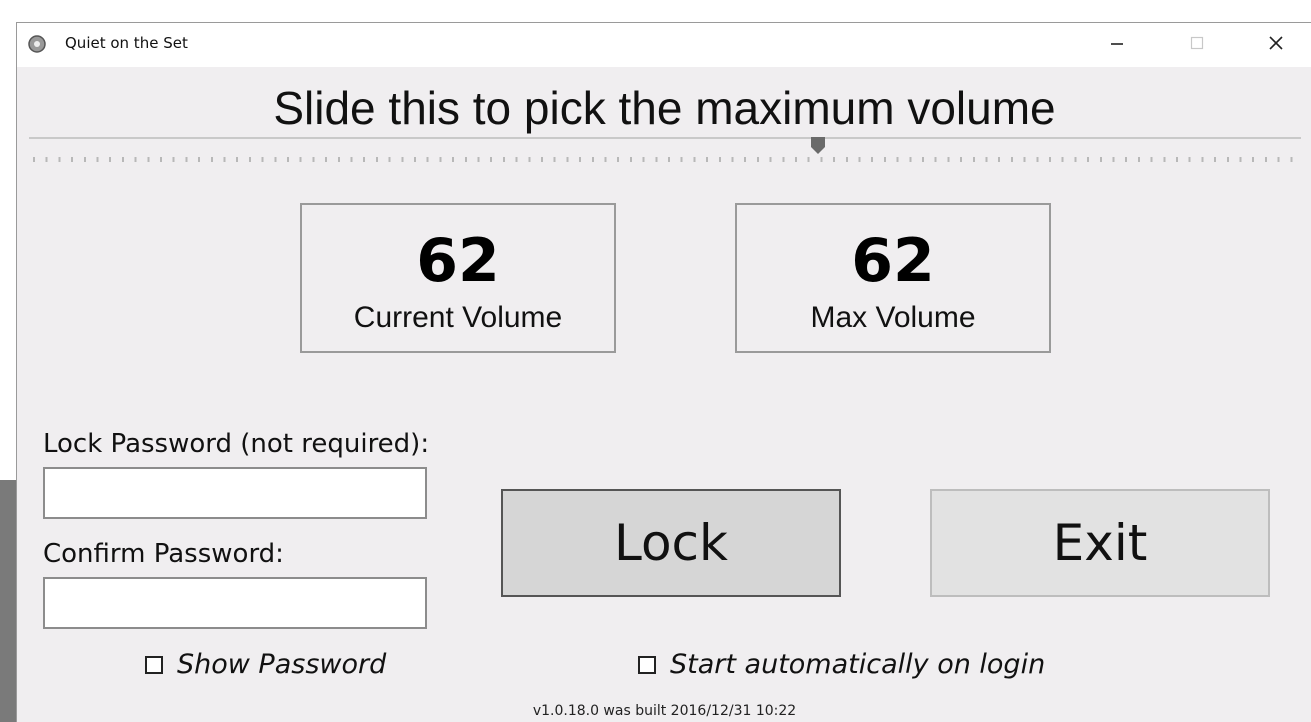 The width and height of the screenshot is (1311, 722). Describe the element at coordinates (235, 493) in the screenshot. I see `lock-password-input` at that location.